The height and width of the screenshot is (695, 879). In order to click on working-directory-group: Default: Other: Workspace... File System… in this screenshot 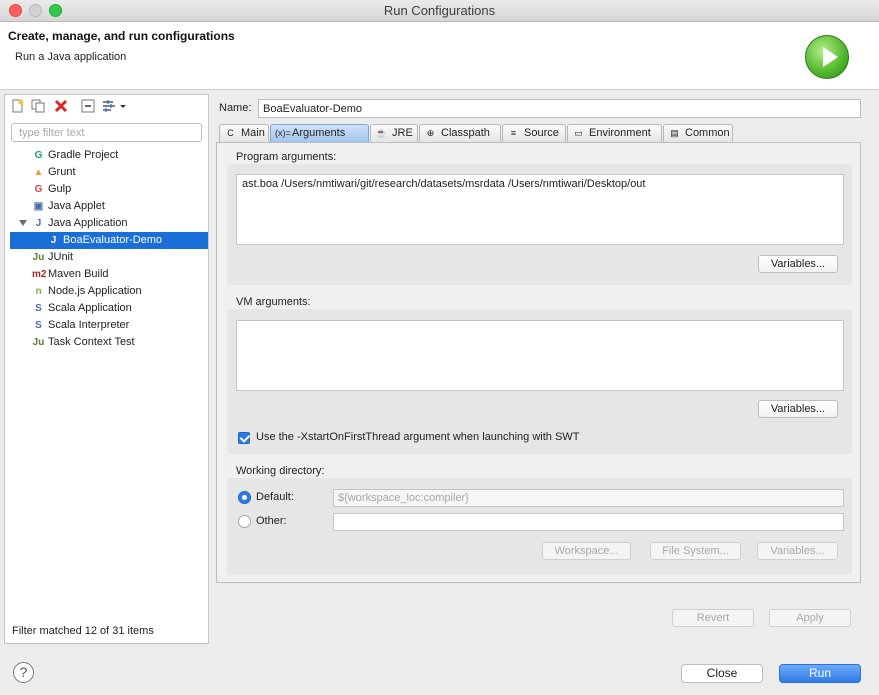, I will do `click(539, 526)`.